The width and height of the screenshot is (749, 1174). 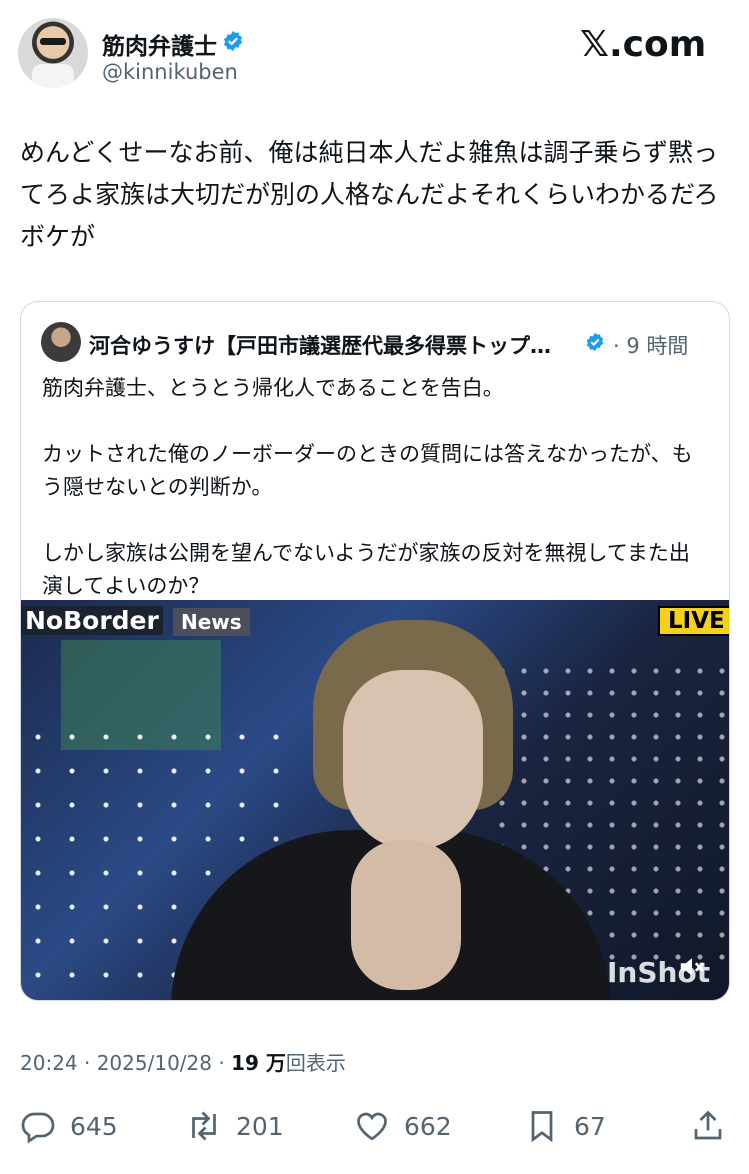 What do you see at coordinates (53, 76) in the screenshot?
I see `avatar-shirt` at bounding box center [53, 76].